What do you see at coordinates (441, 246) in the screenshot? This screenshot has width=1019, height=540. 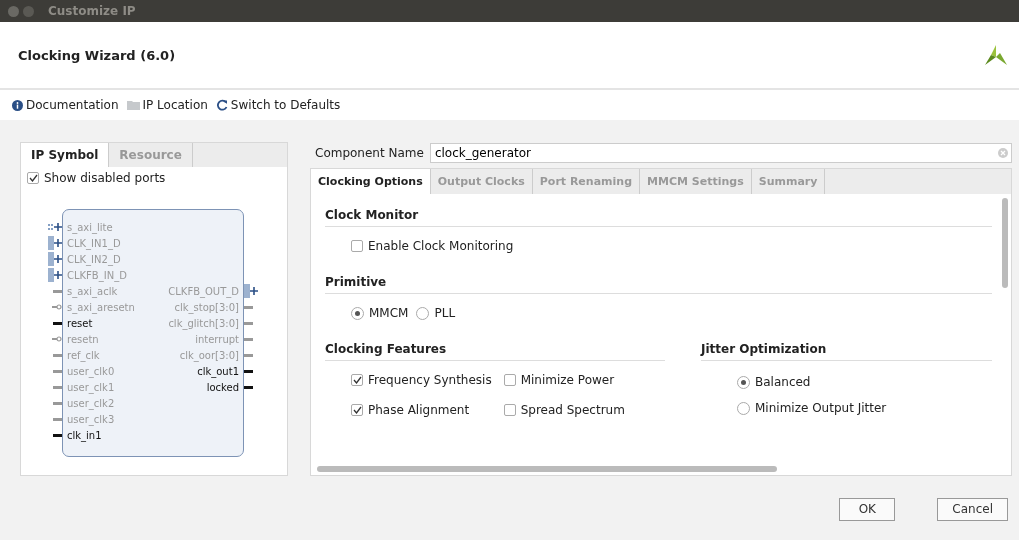 I see `checkbox-label: Enable Clock Monitoring` at bounding box center [441, 246].